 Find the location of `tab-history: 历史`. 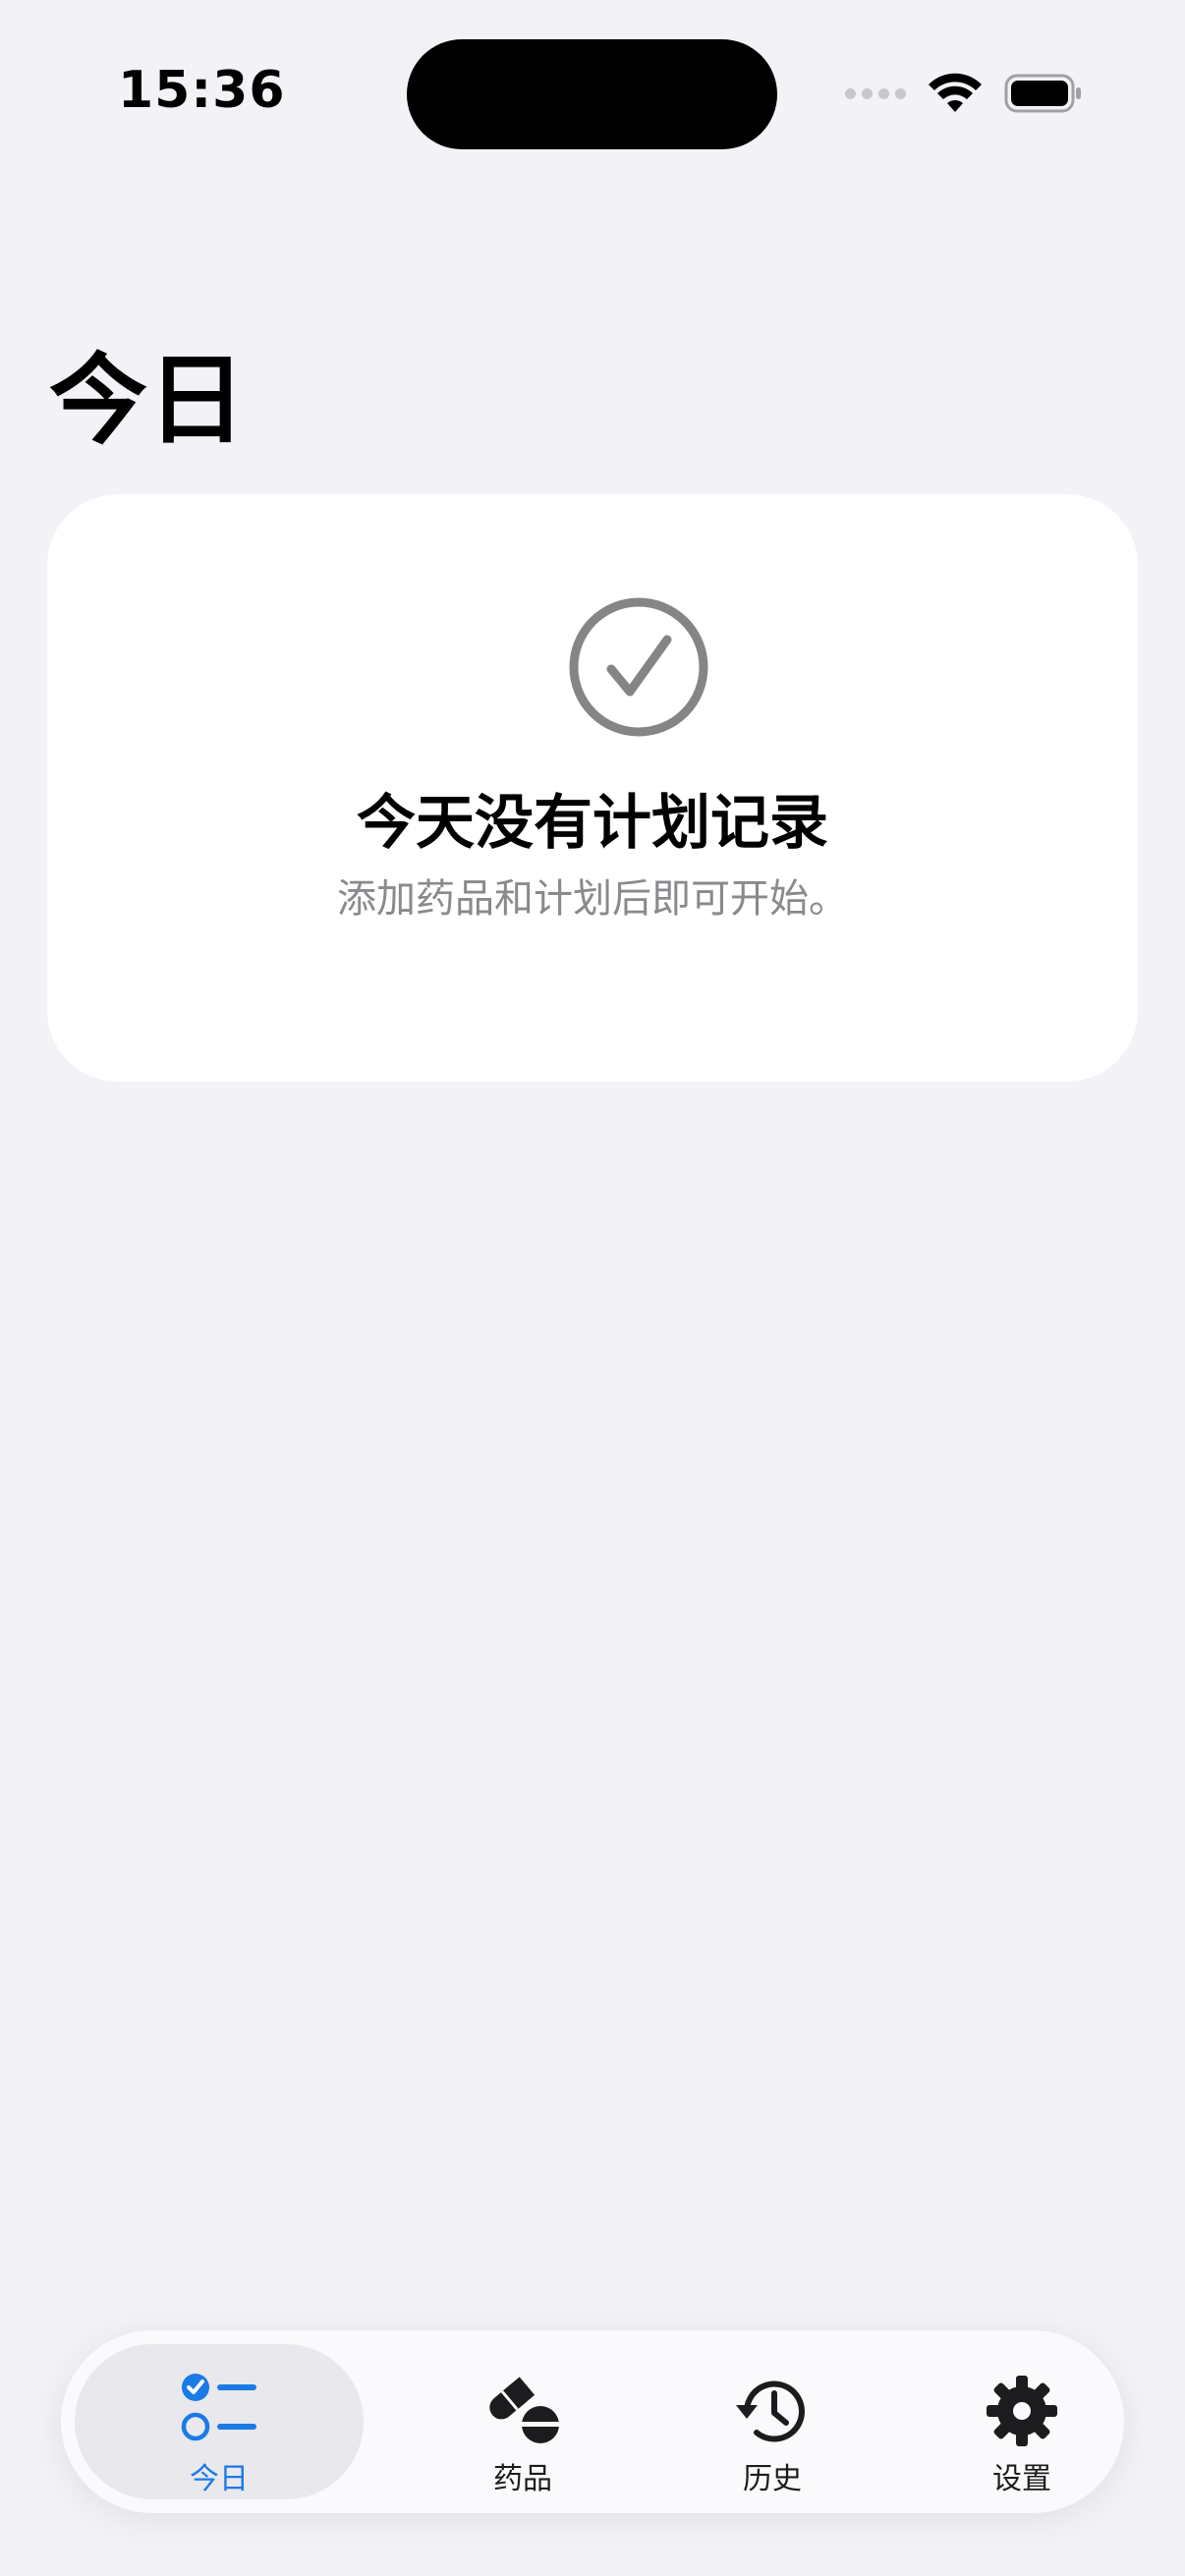

tab-history: 历史 is located at coordinates (773, 2421).